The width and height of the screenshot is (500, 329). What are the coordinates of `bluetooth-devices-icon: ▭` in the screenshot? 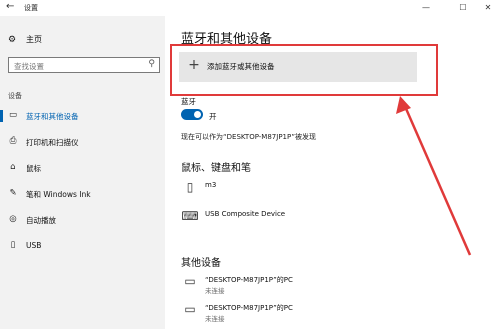 It's located at (13, 115).